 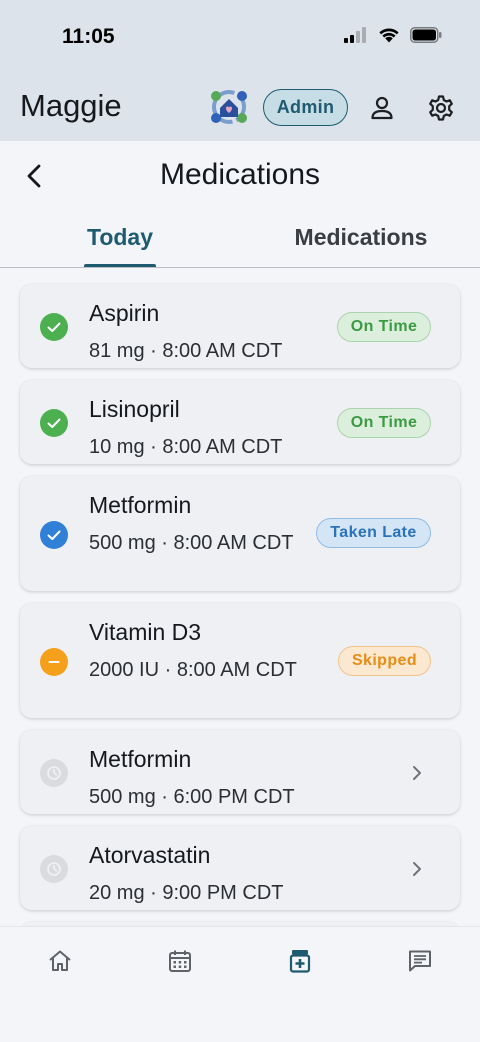 I want to click on profile-icon, so click(x=382, y=108).